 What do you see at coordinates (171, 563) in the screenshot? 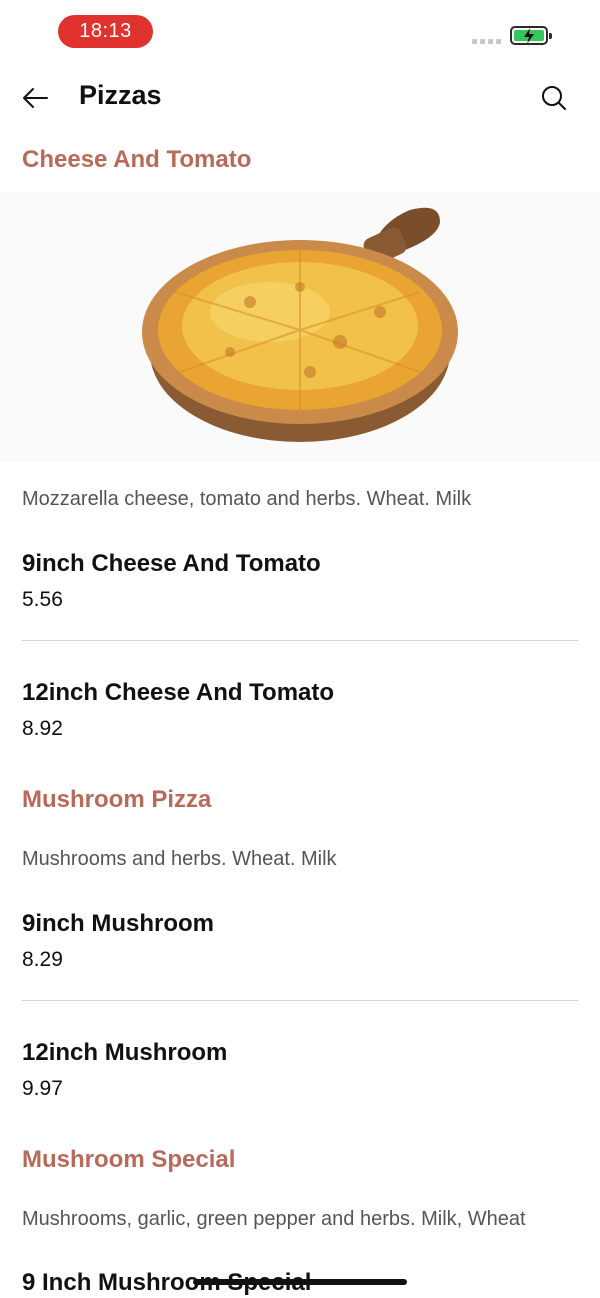
I see `item-name: 9inch Cheese And Tomato` at bounding box center [171, 563].